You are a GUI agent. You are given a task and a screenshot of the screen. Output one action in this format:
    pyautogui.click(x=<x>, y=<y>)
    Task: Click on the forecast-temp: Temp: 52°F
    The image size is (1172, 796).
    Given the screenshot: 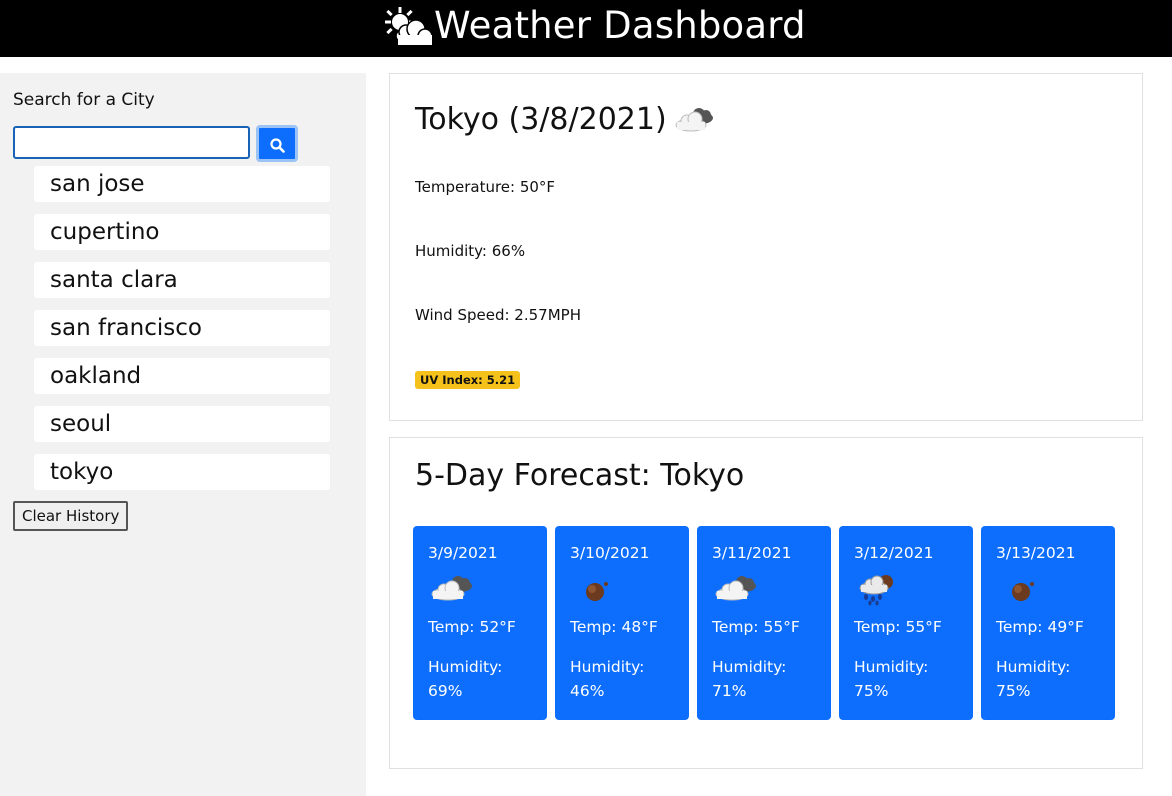 What is the action you would take?
    pyautogui.click(x=472, y=627)
    